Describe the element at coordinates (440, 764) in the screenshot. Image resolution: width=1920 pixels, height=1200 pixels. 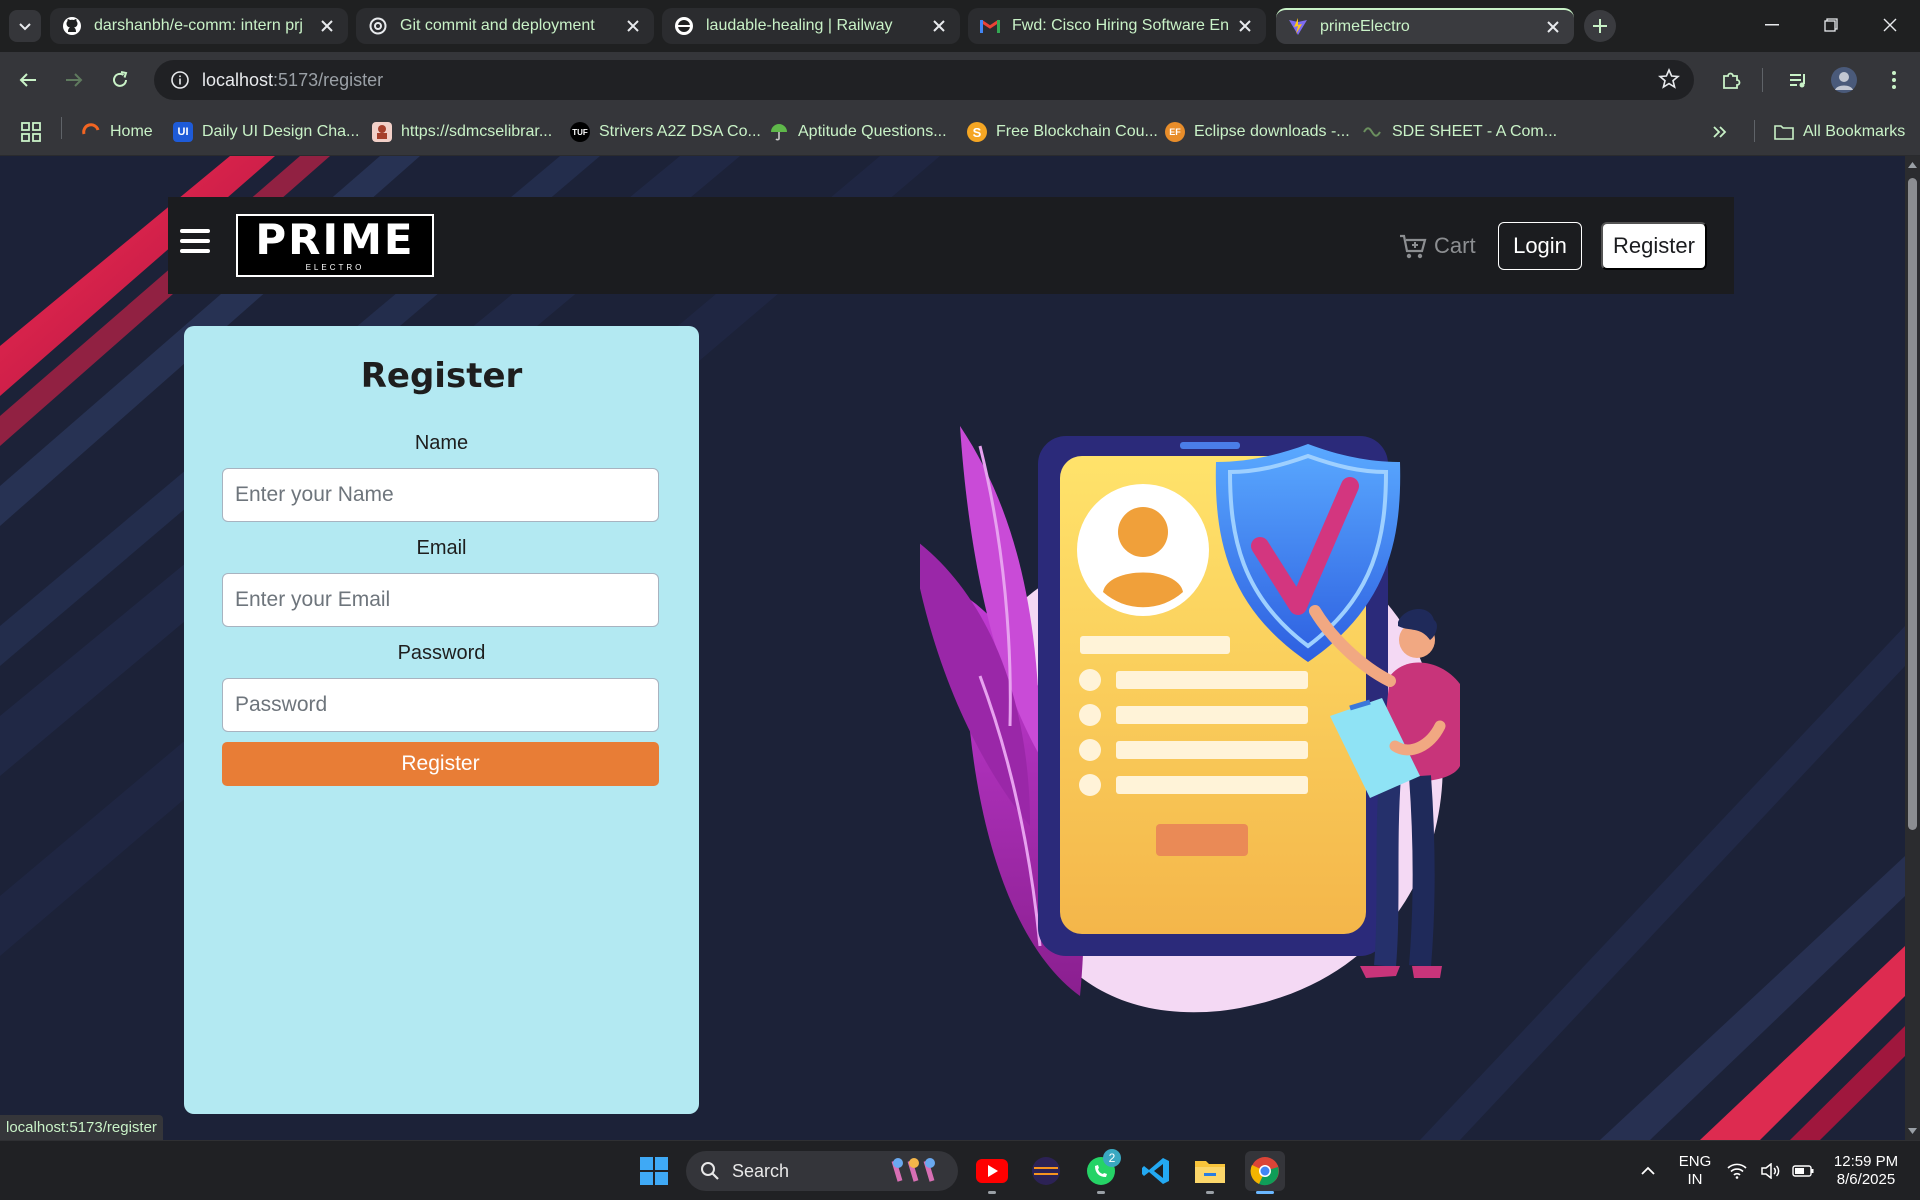
I see `register-submit-button: Register` at that location.